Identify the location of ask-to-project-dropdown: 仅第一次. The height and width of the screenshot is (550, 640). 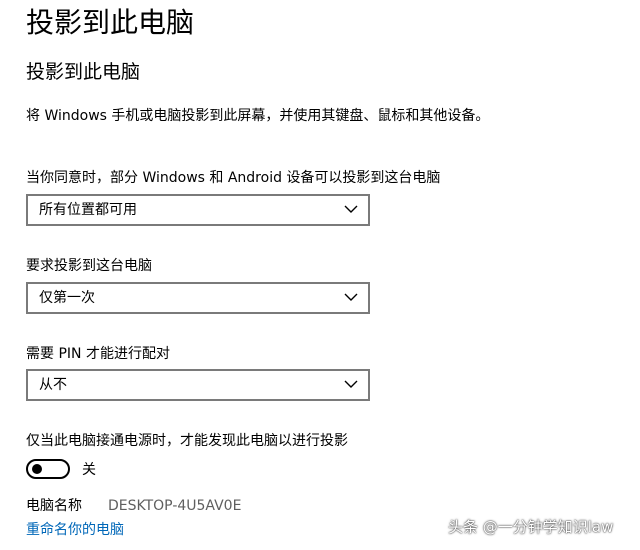
(198, 298).